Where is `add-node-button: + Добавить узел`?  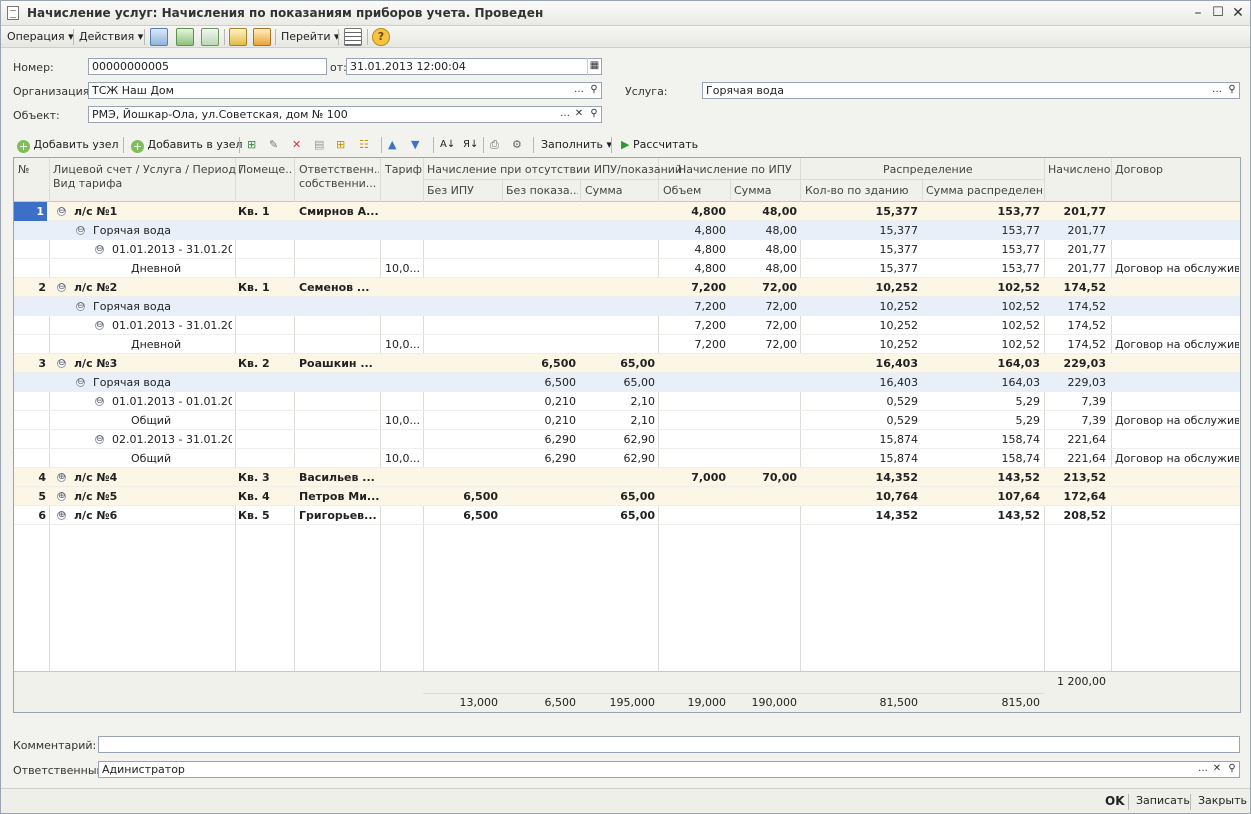
add-node-button: + Добавить узел is located at coordinates (68, 145).